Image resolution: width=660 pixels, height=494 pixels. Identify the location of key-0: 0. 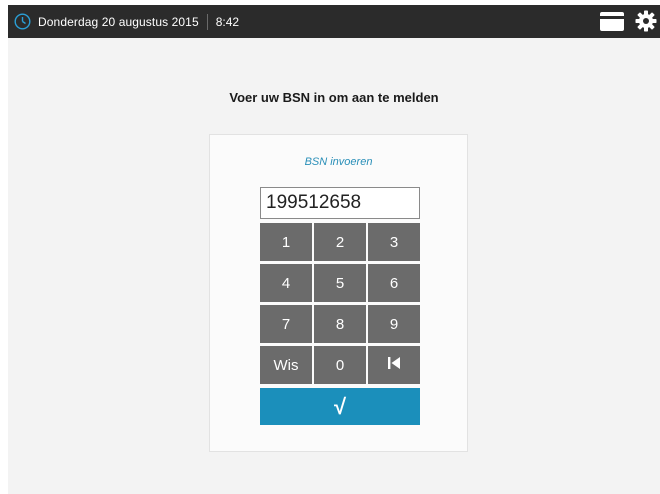
(340, 365).